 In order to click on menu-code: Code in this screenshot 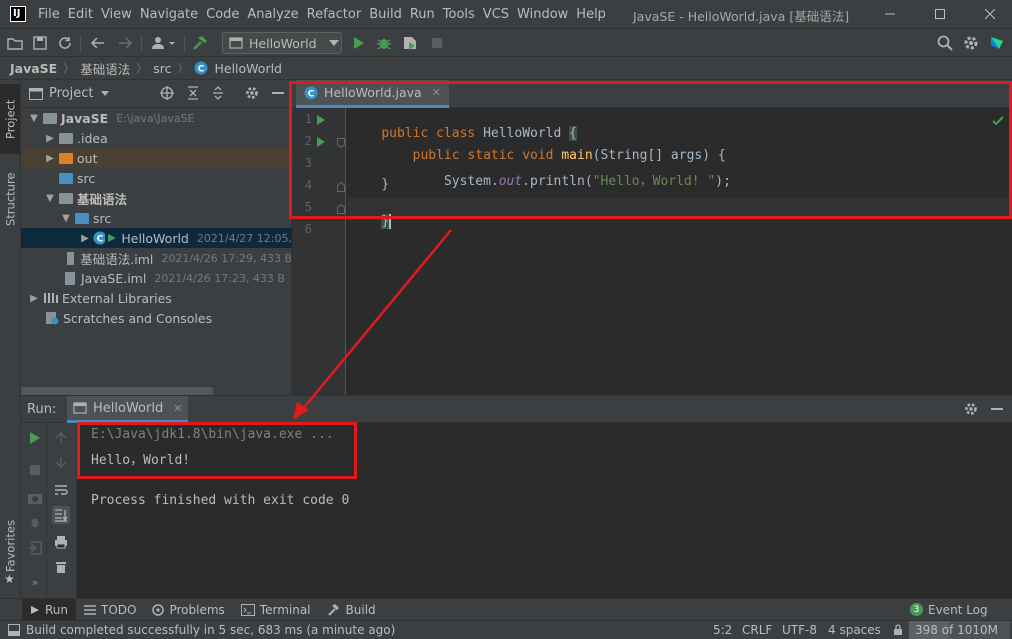, I will do `click(222, 14)`.